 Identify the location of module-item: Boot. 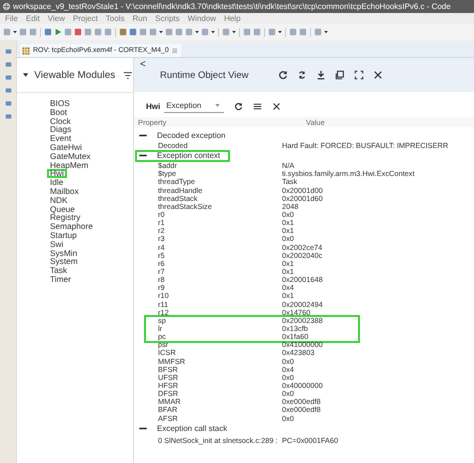
(58, 112).